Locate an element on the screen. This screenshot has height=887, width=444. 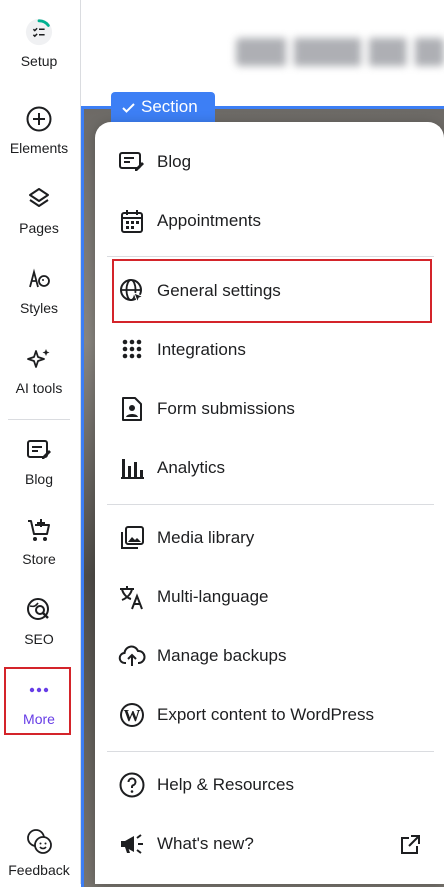
menu-item-manage-backups: Manage backups is located at coordinates (202, 656).